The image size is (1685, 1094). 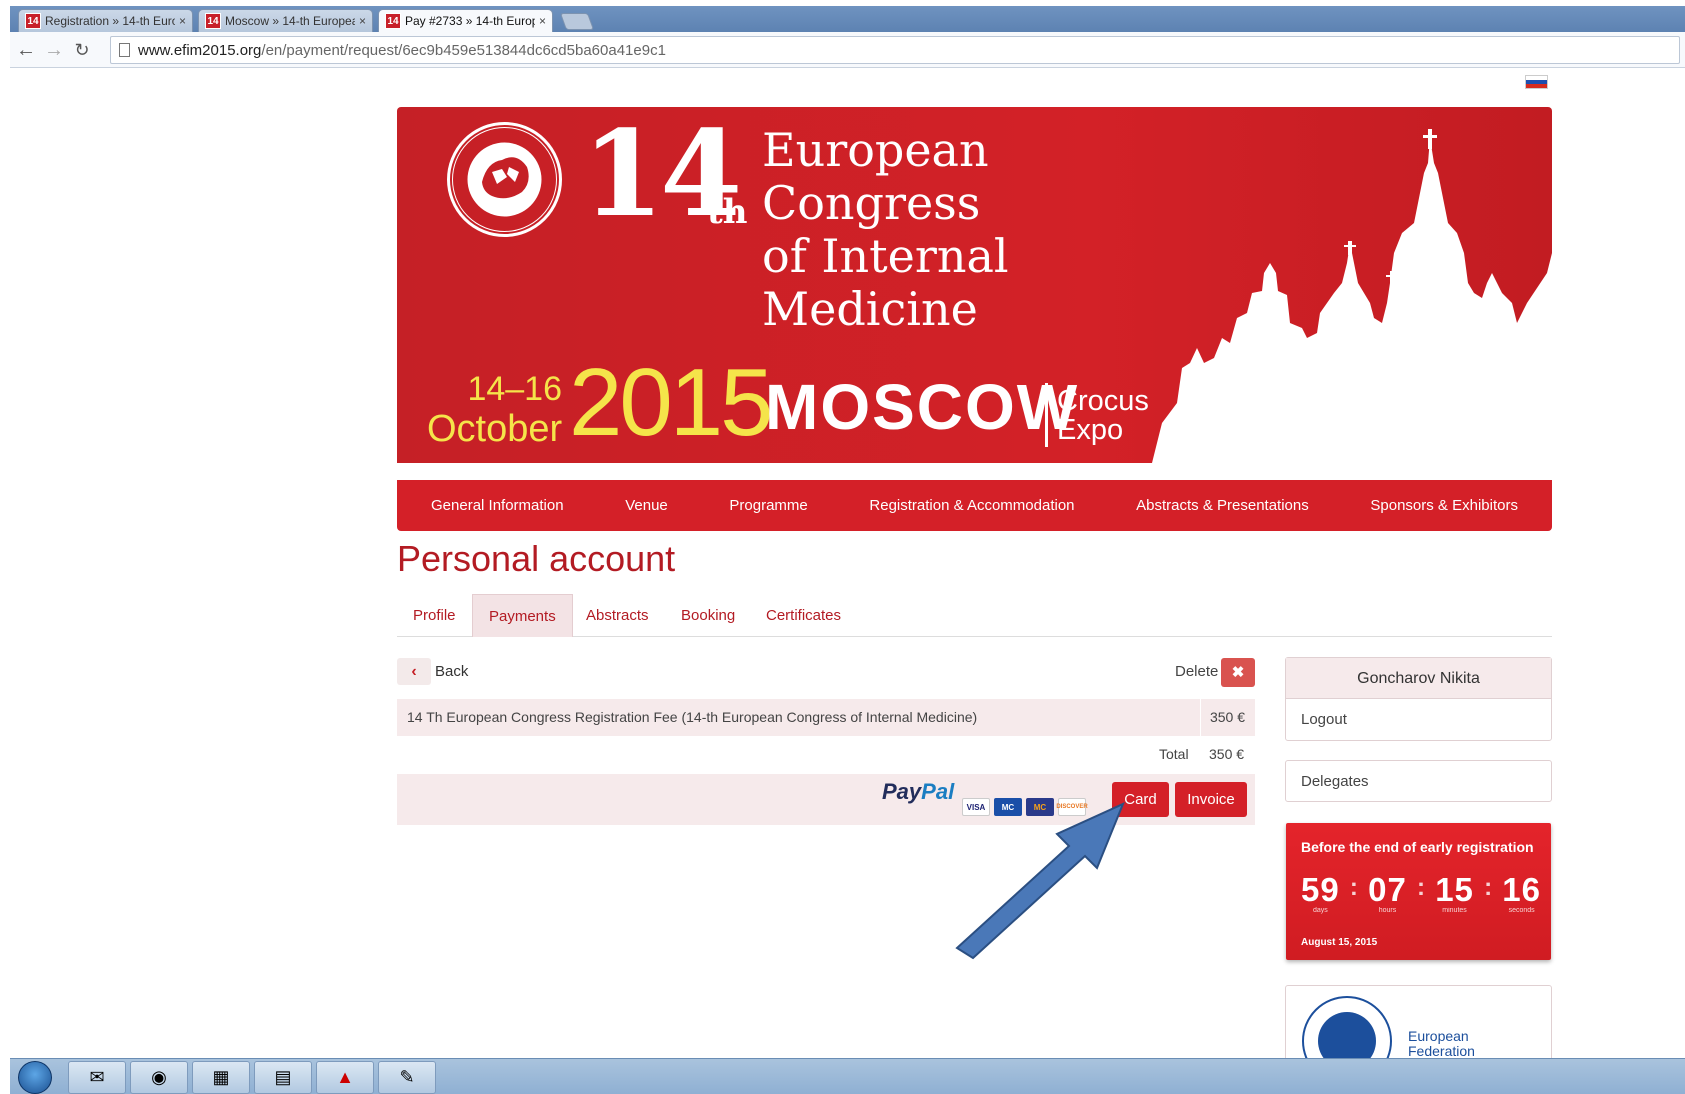 I want to click on browser-tab-title: Registration » 14-th Europ, so click(x=110, y=21).